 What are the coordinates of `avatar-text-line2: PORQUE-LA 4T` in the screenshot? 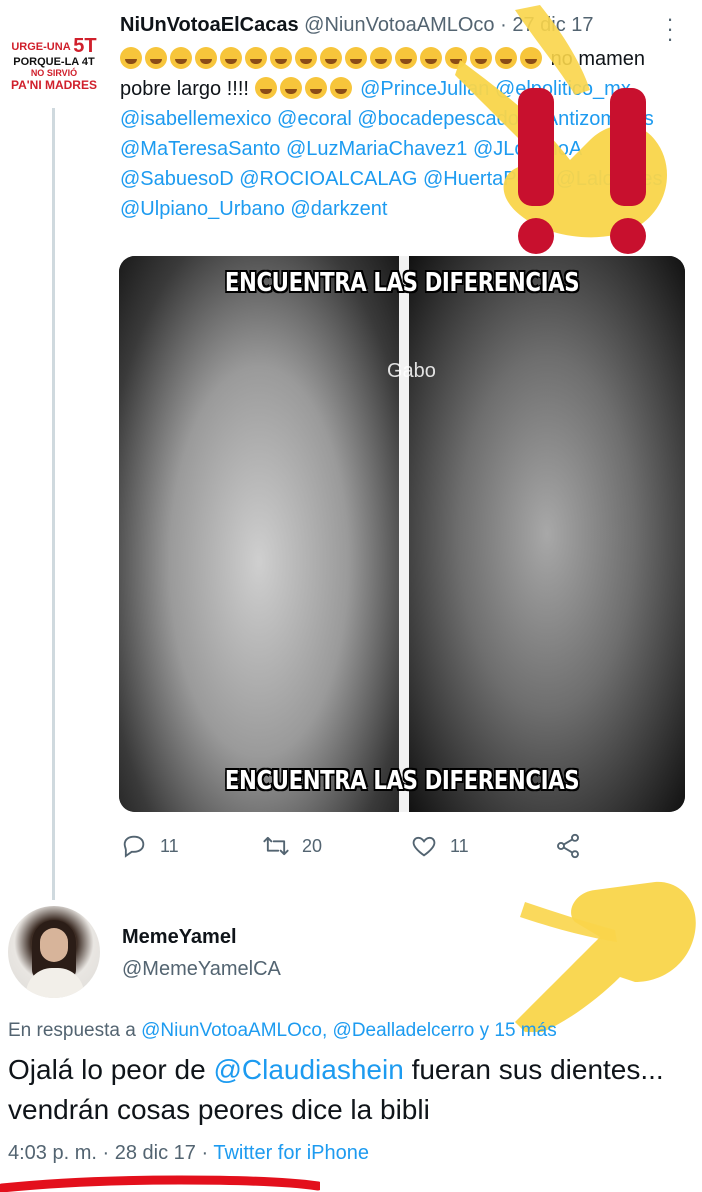 It's located at (54, 61).